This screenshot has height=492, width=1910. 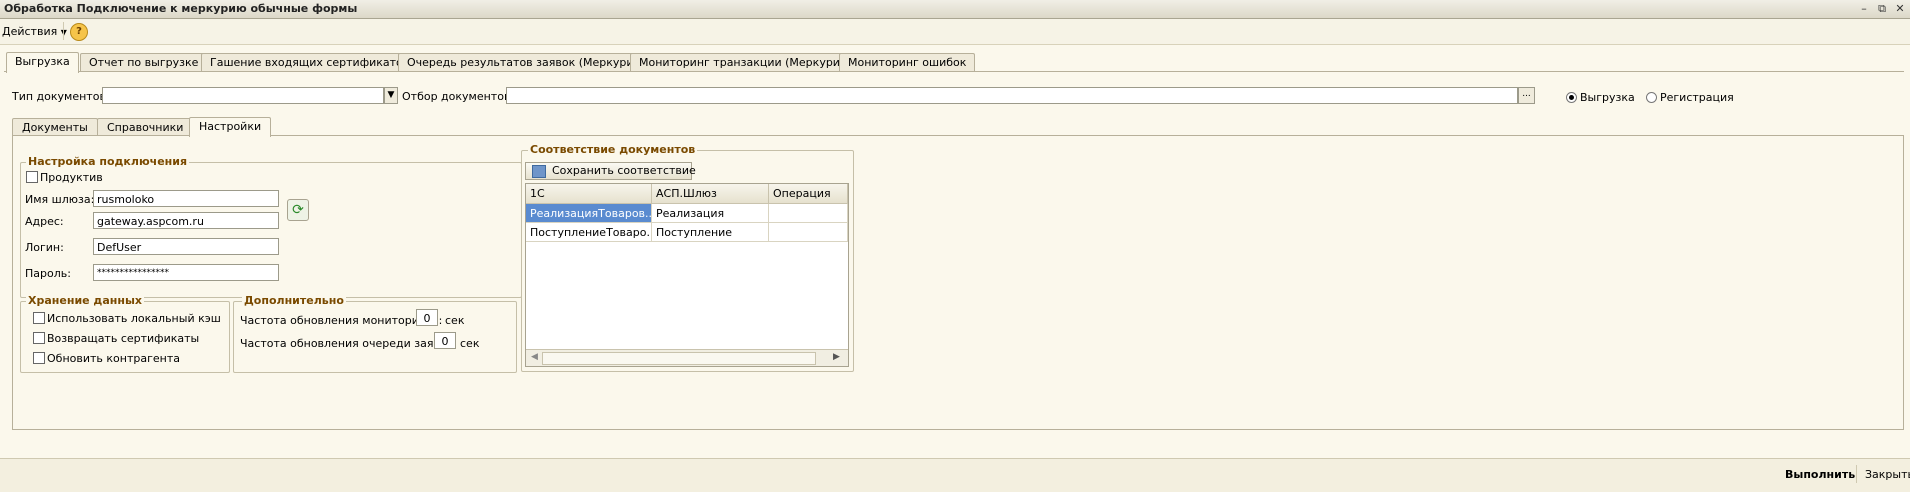 I want to click on update-counterparty-label: Обновить контрагента, so click(x=113, y=358).